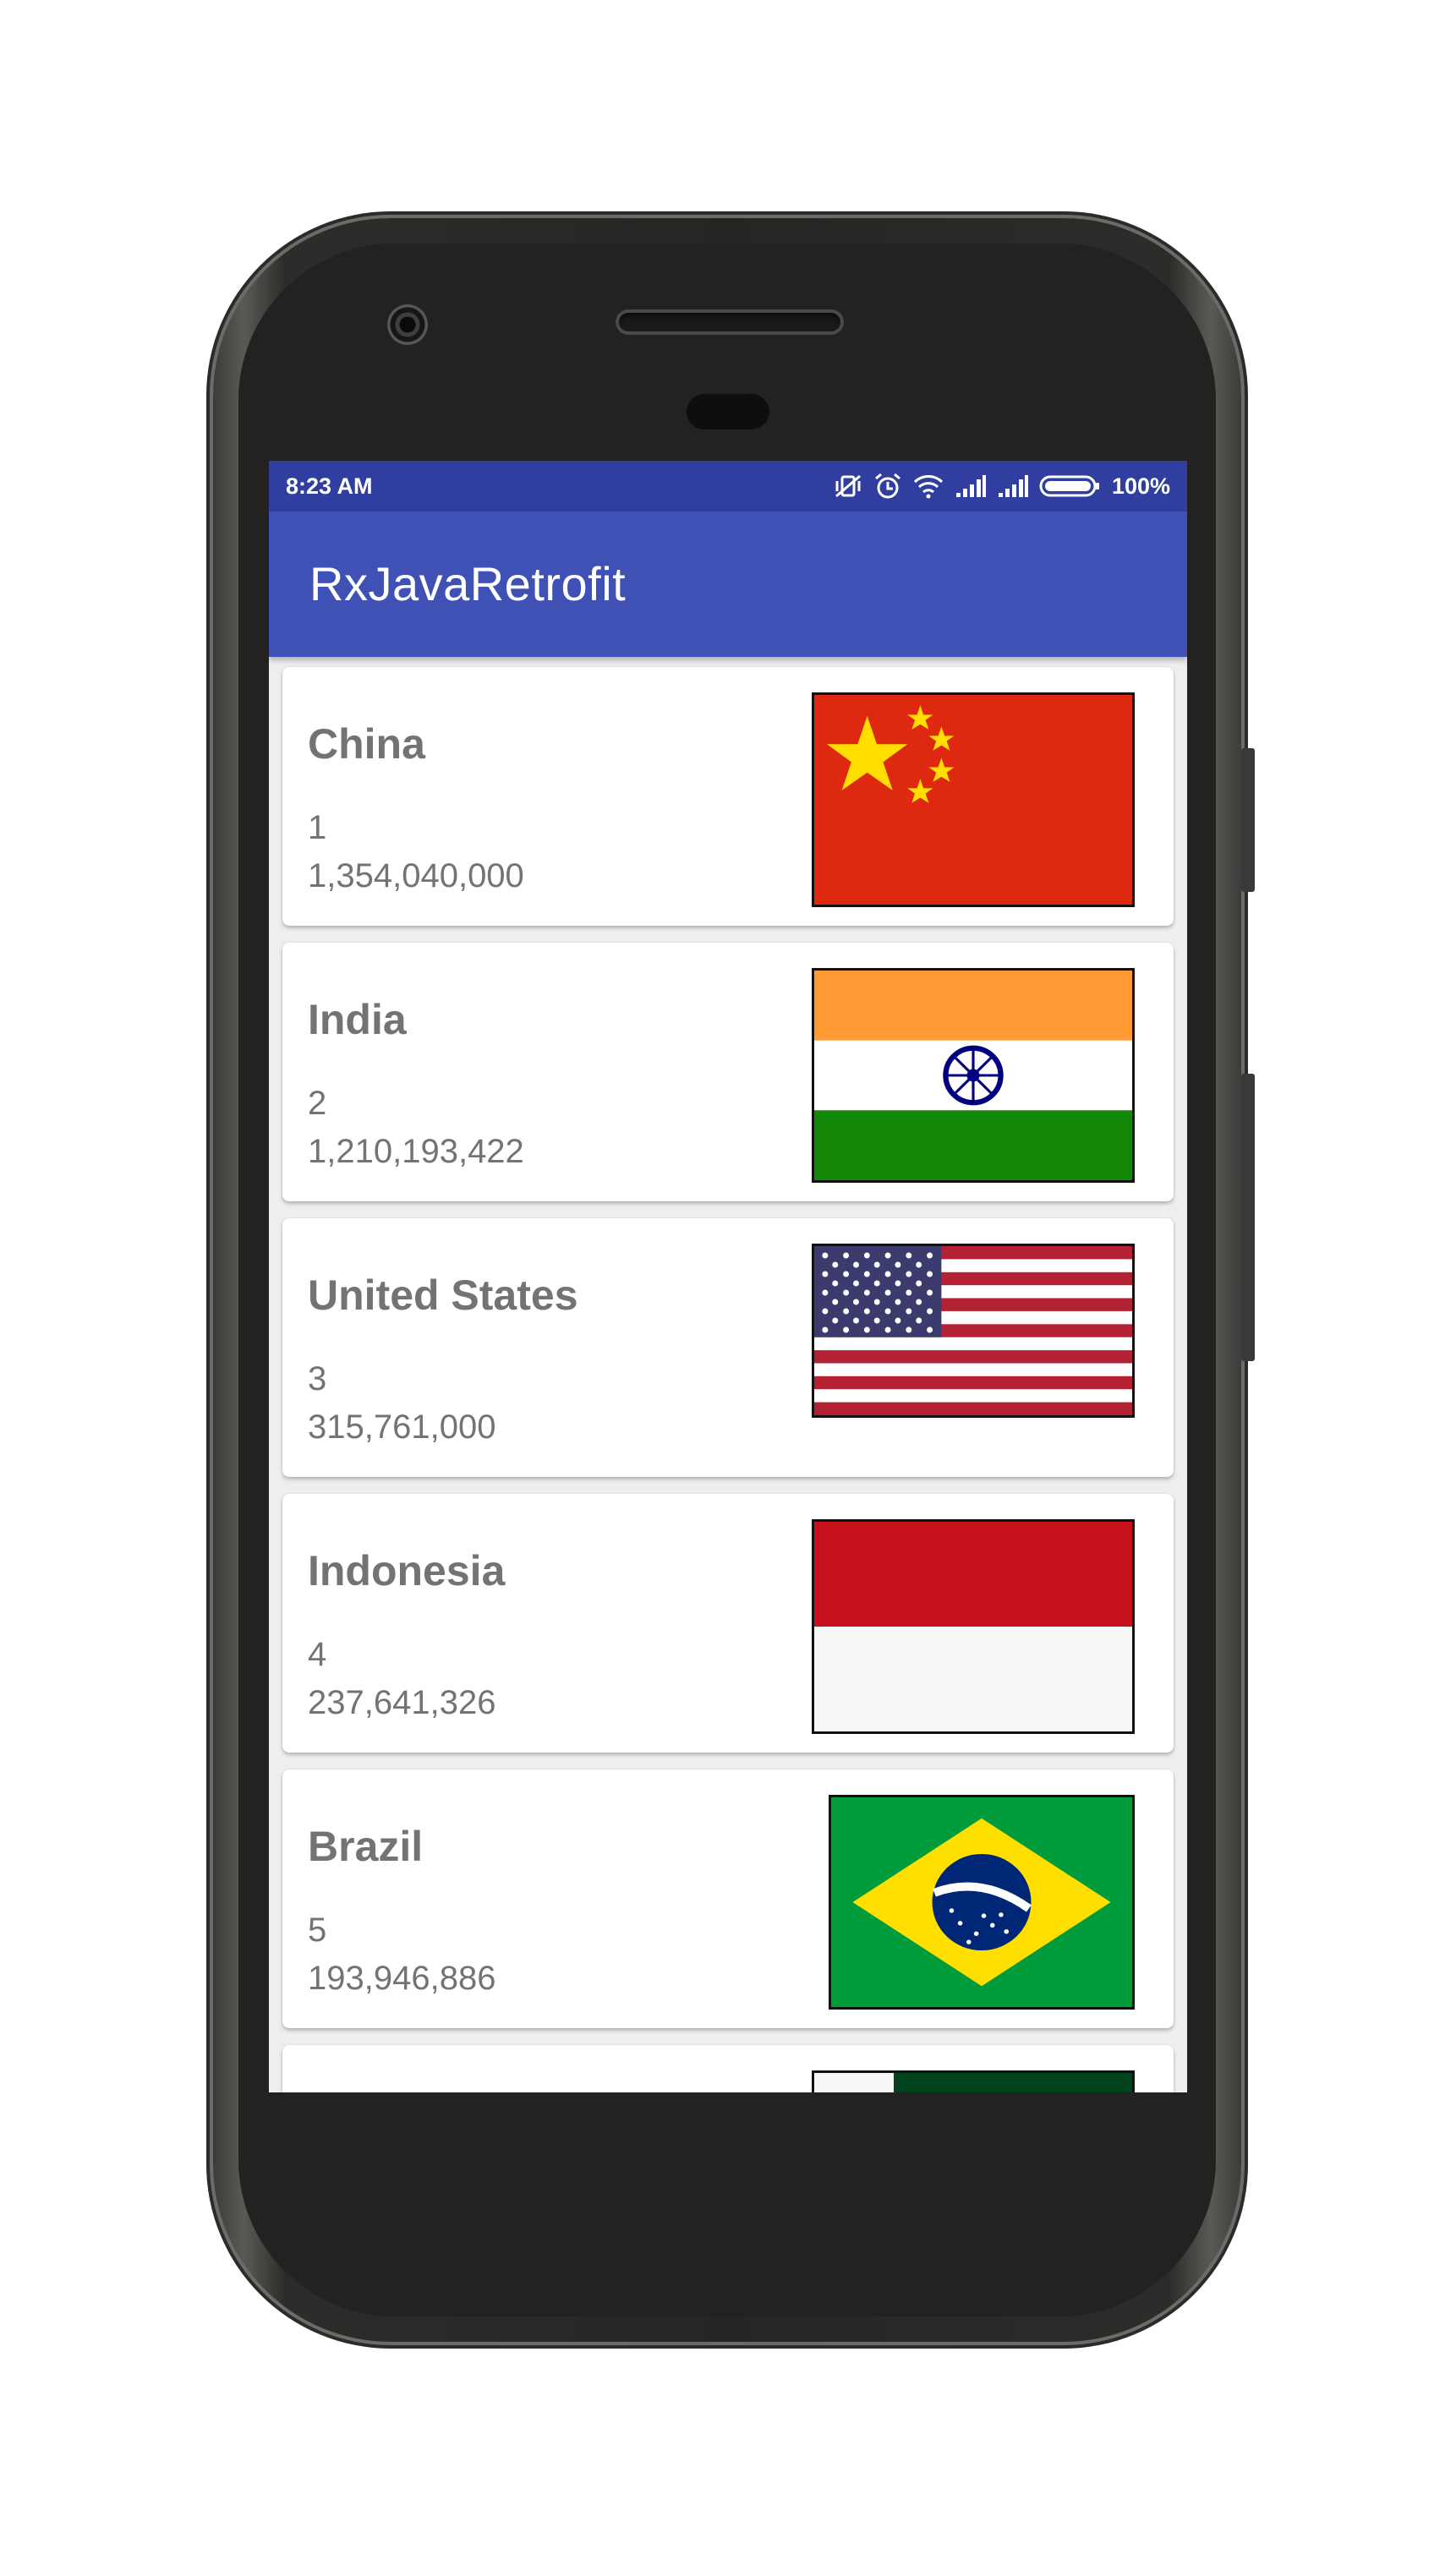  What do you see at coordinates (728, 796) in the screenshot?
I see `country-card: China 1 1,354,040,000` at bounding box center [728, 796].